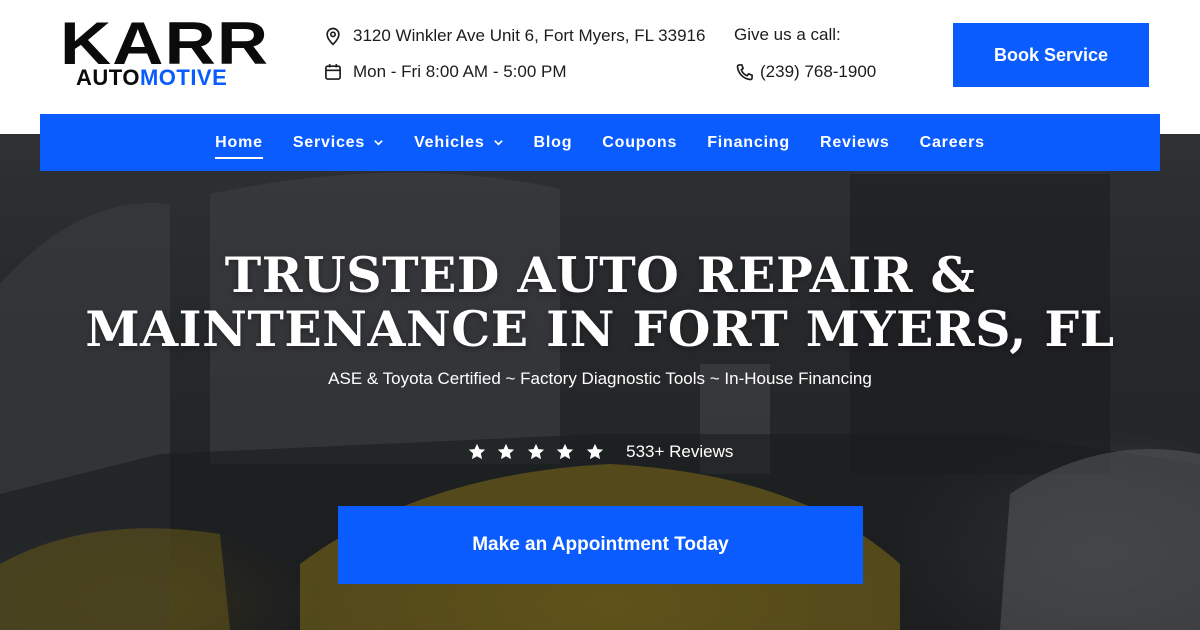 The height and width of the screenshot is (630, 1200). I want to click on star-rating, so click(541, 452).